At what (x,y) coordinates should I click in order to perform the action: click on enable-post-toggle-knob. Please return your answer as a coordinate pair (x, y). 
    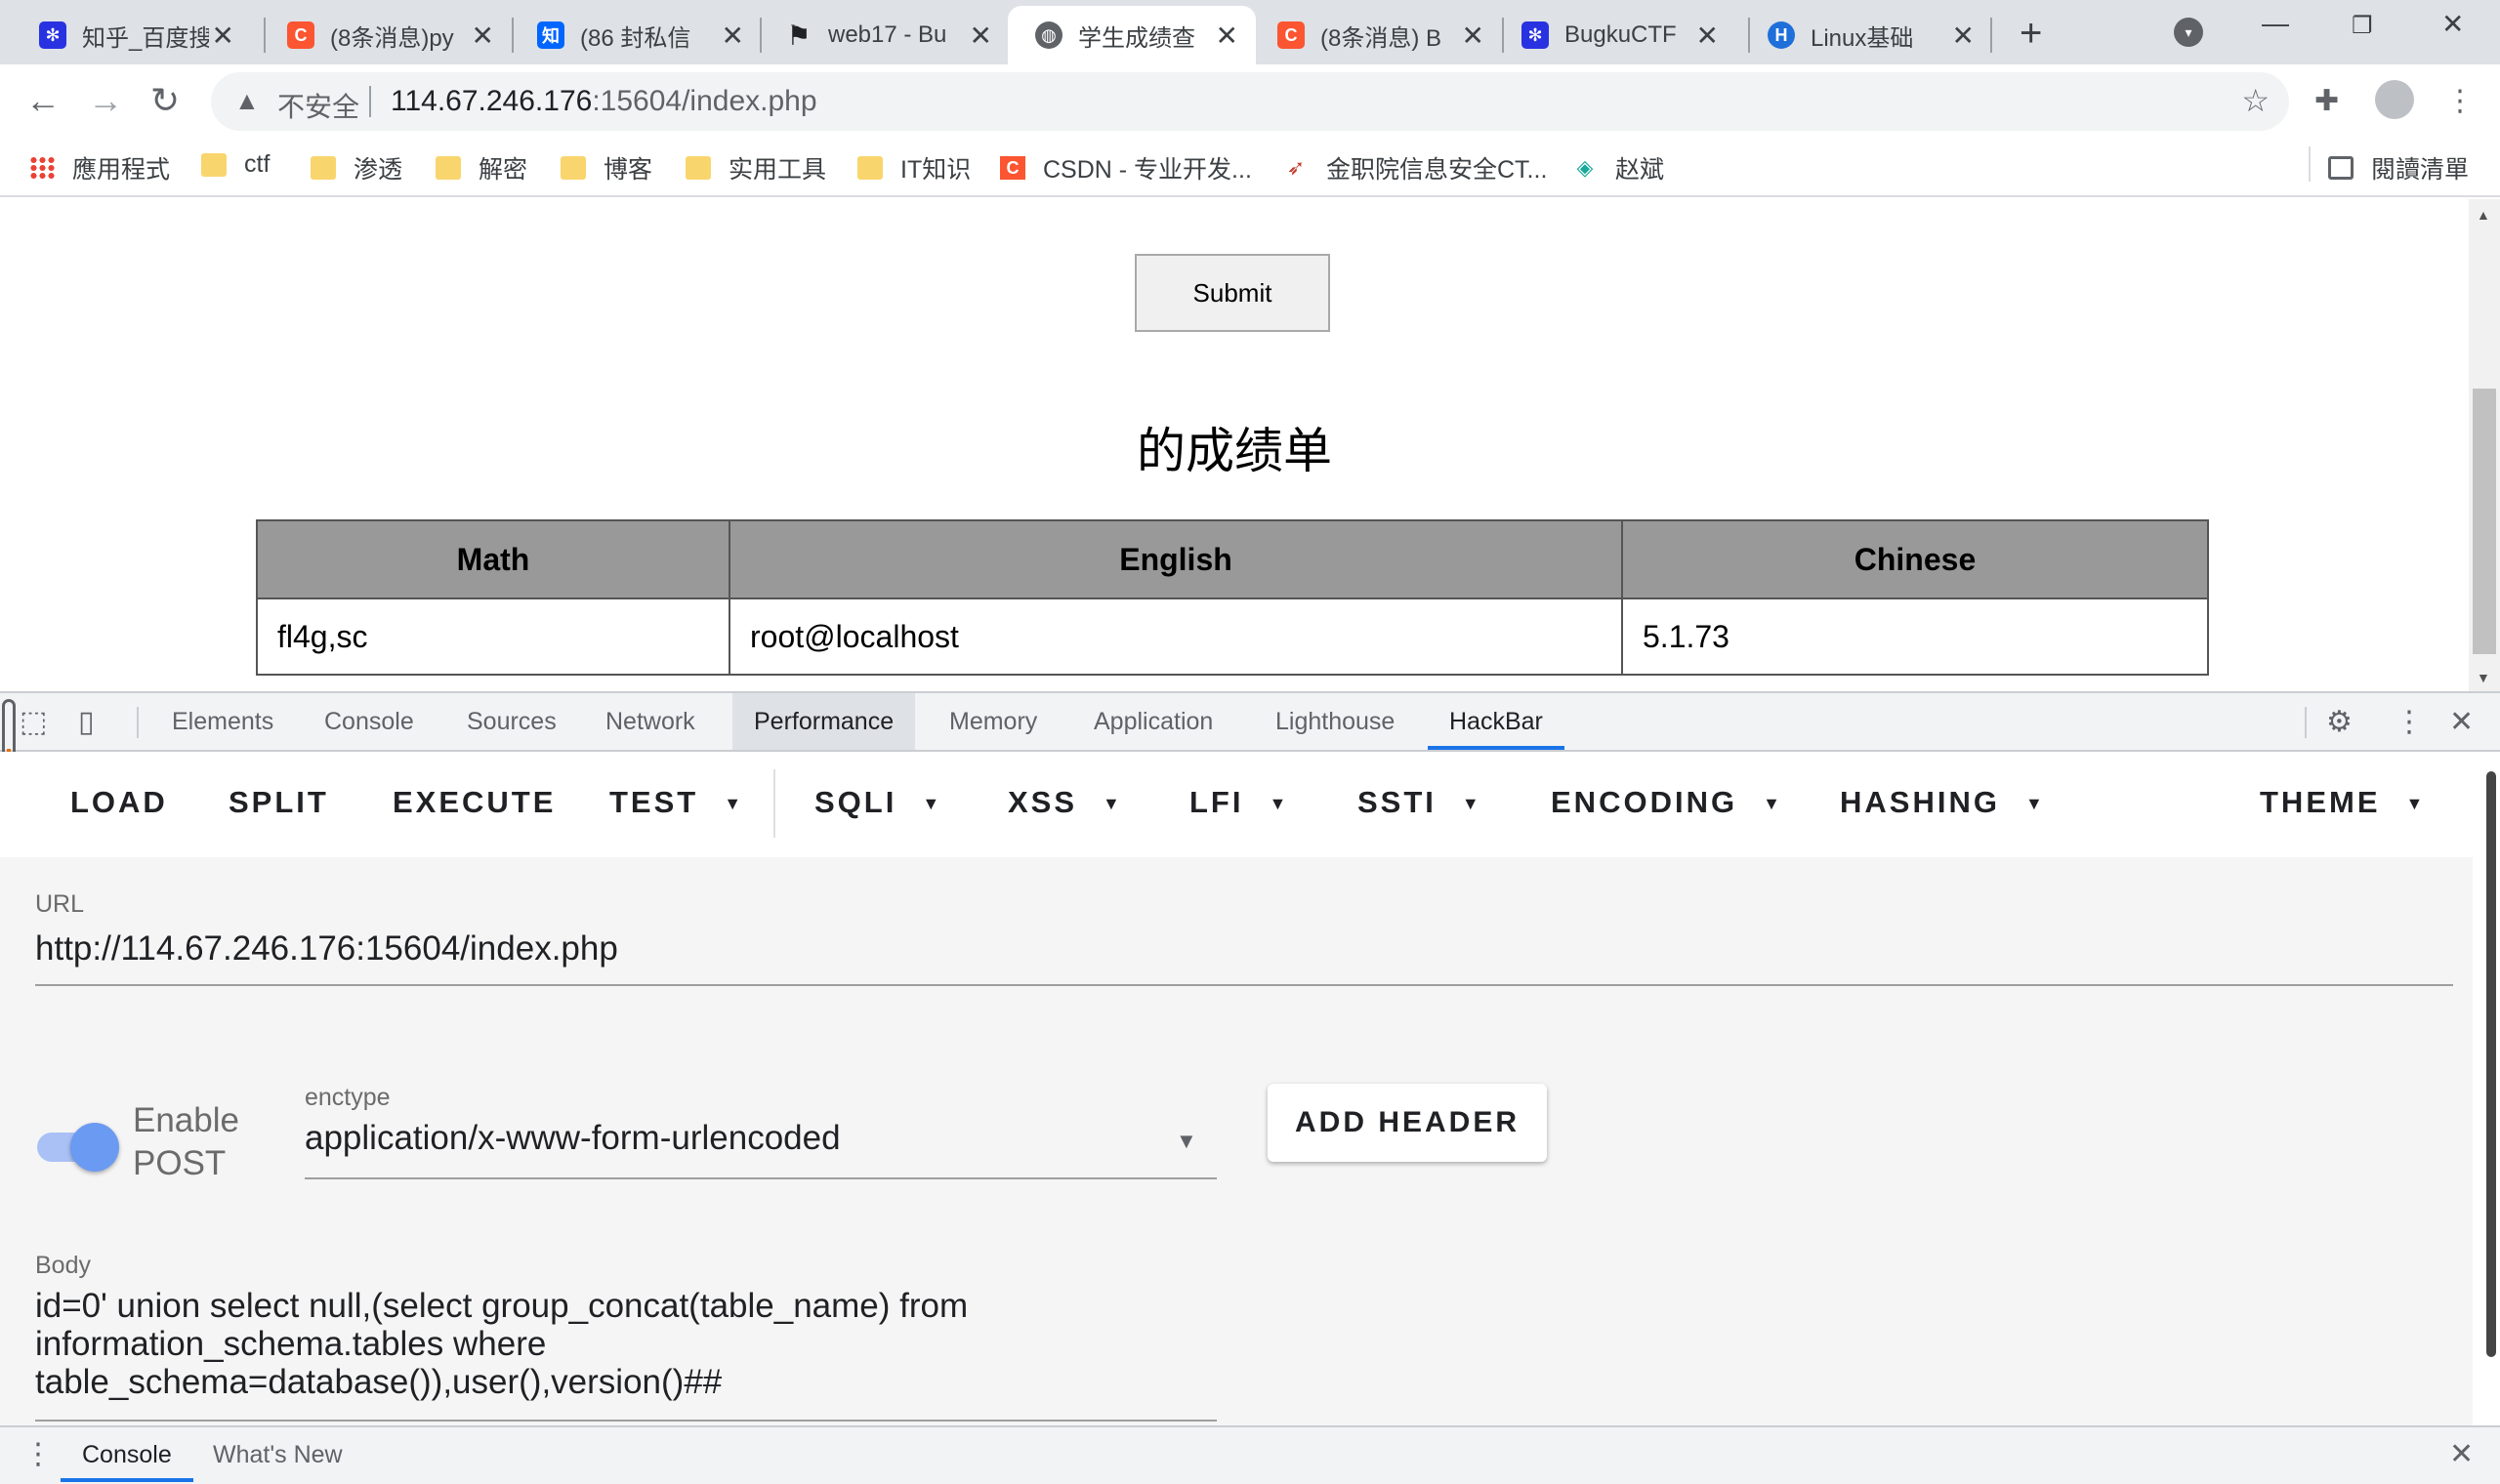
    Looking at the image, I should click on (94, 1148).